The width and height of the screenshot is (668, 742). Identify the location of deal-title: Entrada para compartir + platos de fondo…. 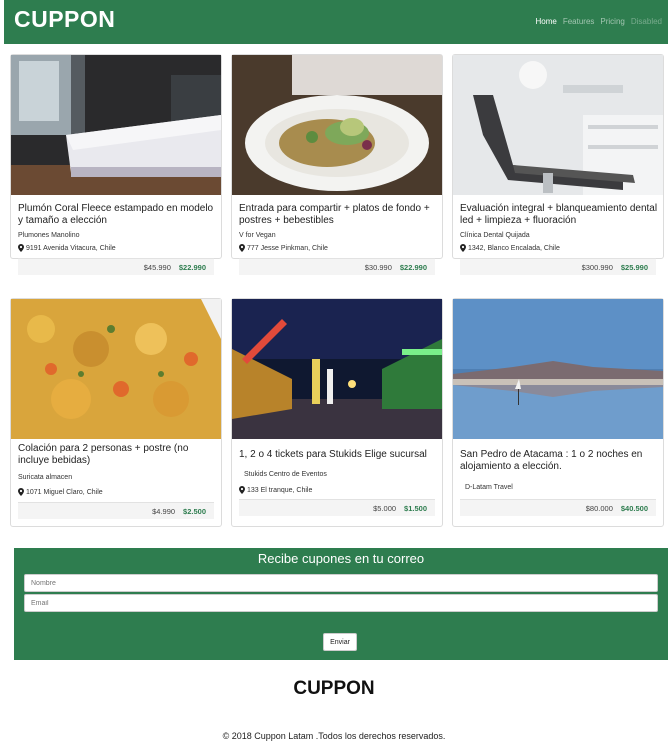
(338, 215).